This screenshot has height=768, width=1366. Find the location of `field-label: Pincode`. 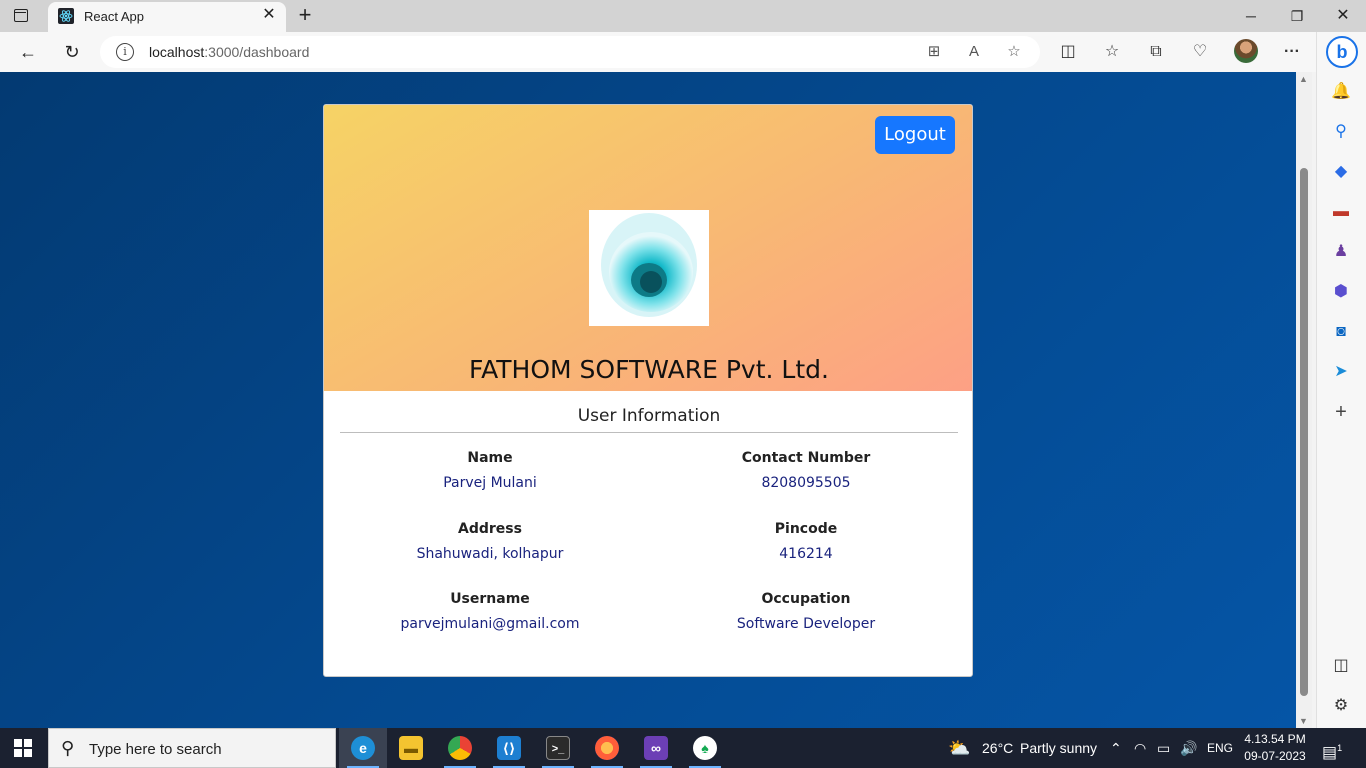

field-label: Pincode is located at coordinates (806, 529).